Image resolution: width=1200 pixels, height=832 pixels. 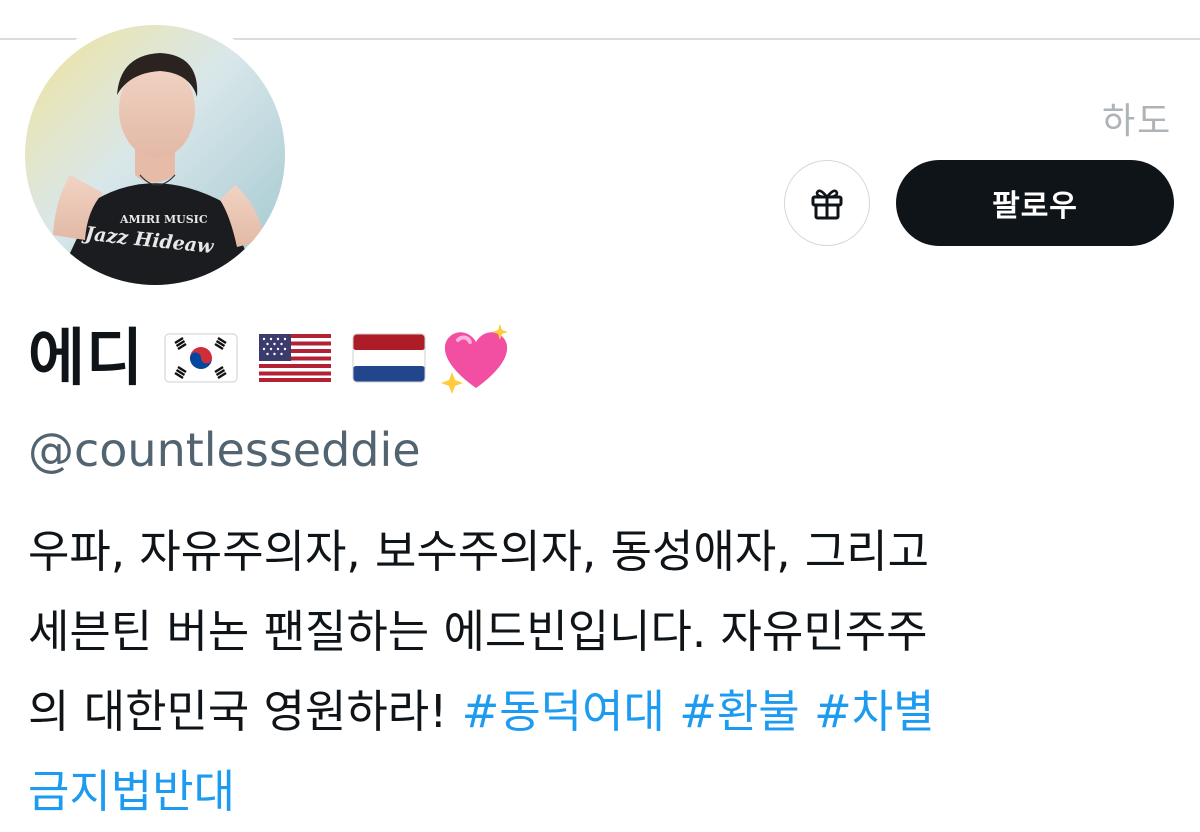 What do you see at coordinates (295, 358) in the screenshot?
I see `united-states-flag-icon` at bounding box center [295, 358].